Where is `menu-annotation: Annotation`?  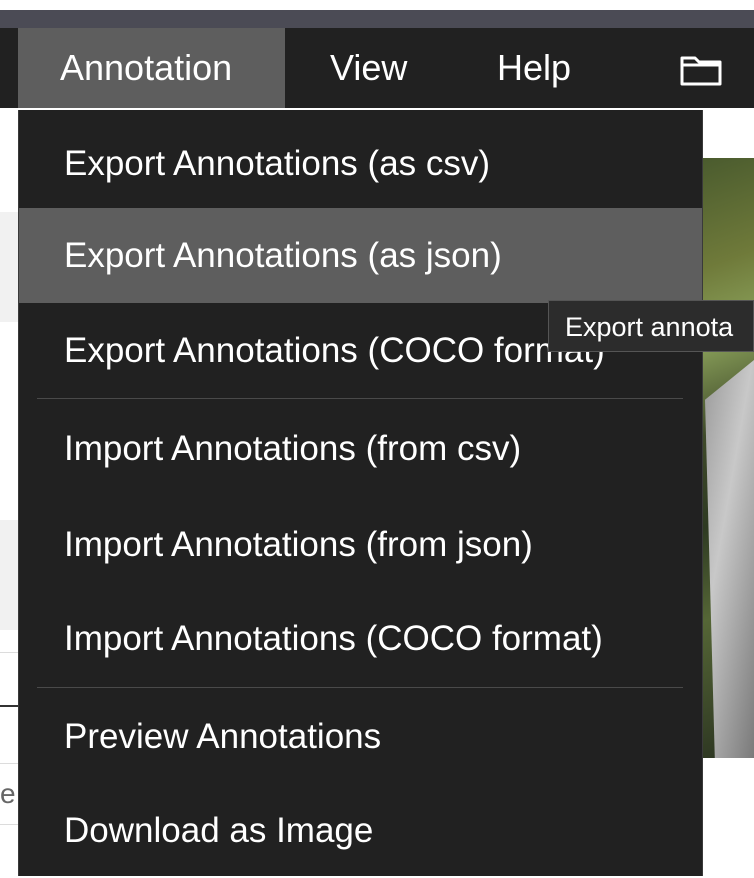 menu-annotation: Annotation is located at coordinates (151, 68).